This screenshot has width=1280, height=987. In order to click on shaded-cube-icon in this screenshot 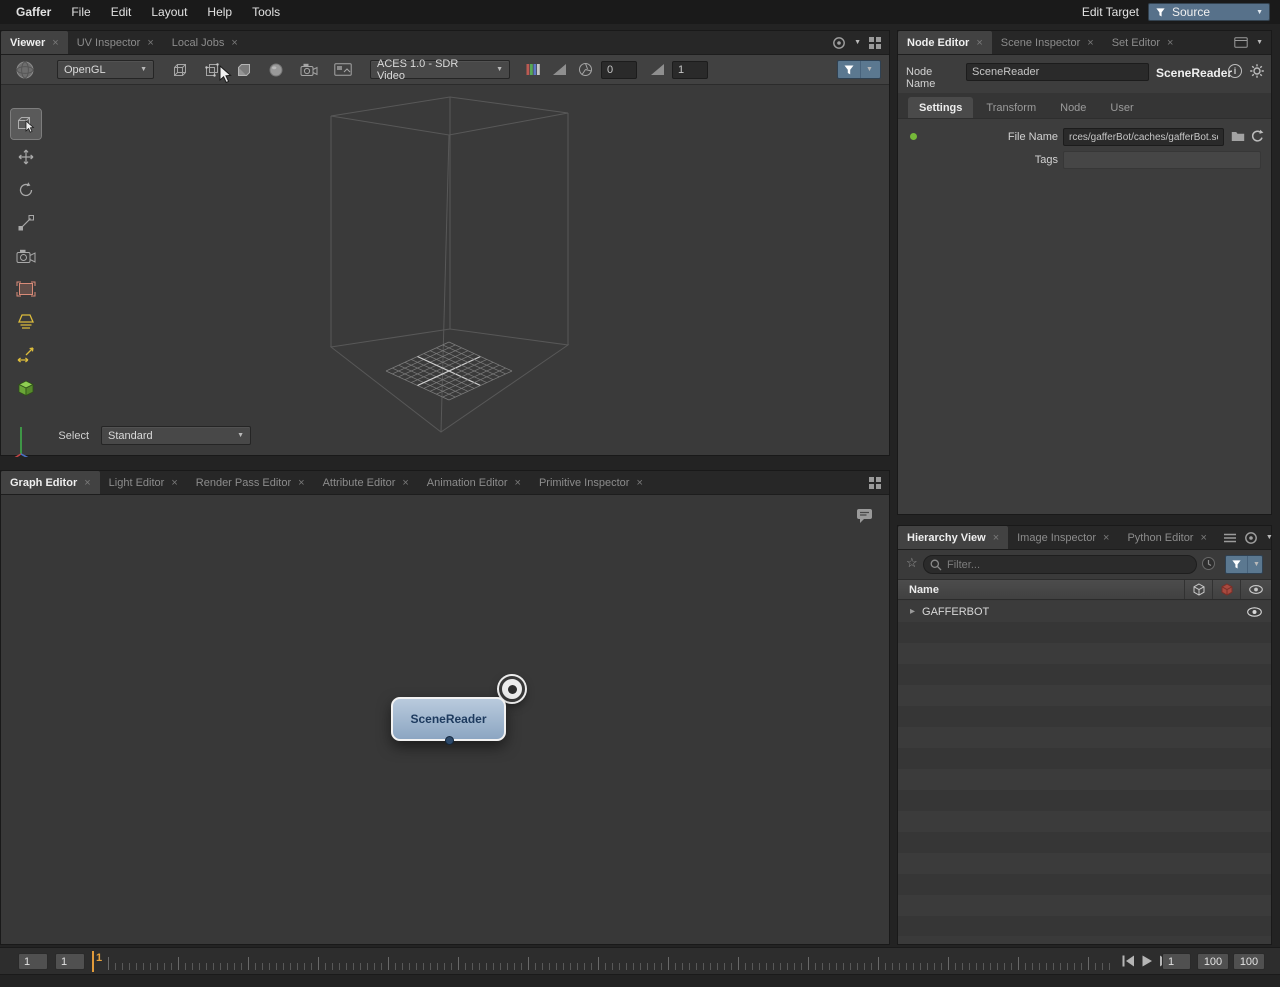, I will do `click(244, 70)`.